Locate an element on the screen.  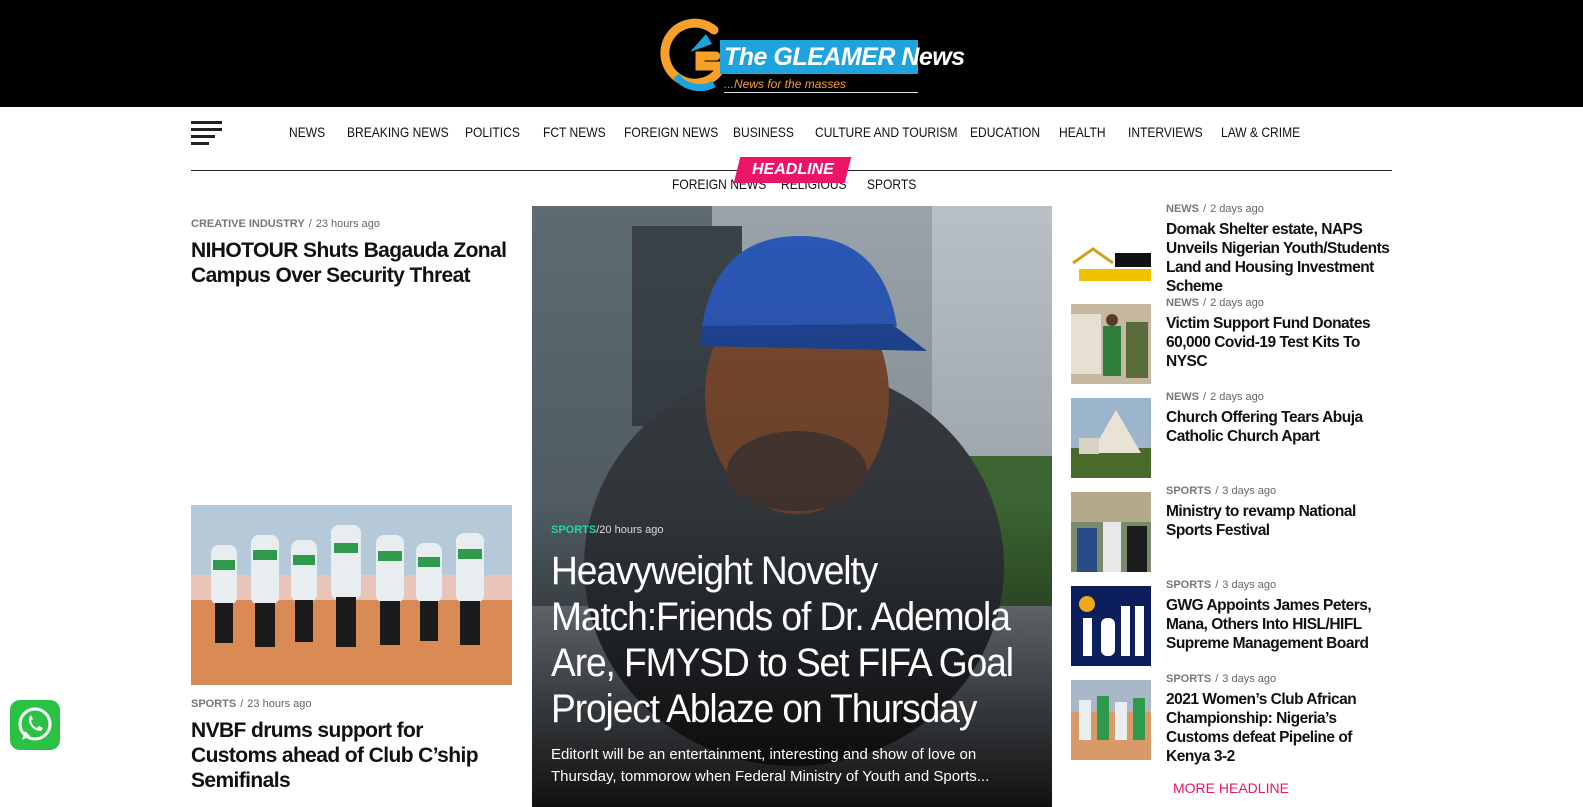
whatsapp-glyph is located at coordinates (35, 724).